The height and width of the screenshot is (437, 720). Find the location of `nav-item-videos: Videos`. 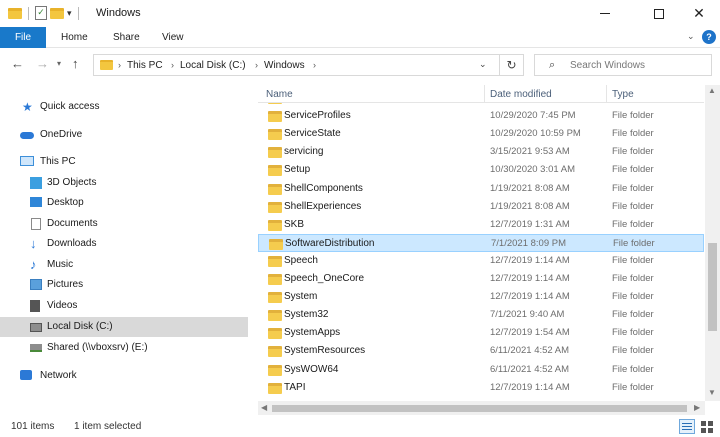

nav-item-videos: Videos is located at coordinates (124, 306).